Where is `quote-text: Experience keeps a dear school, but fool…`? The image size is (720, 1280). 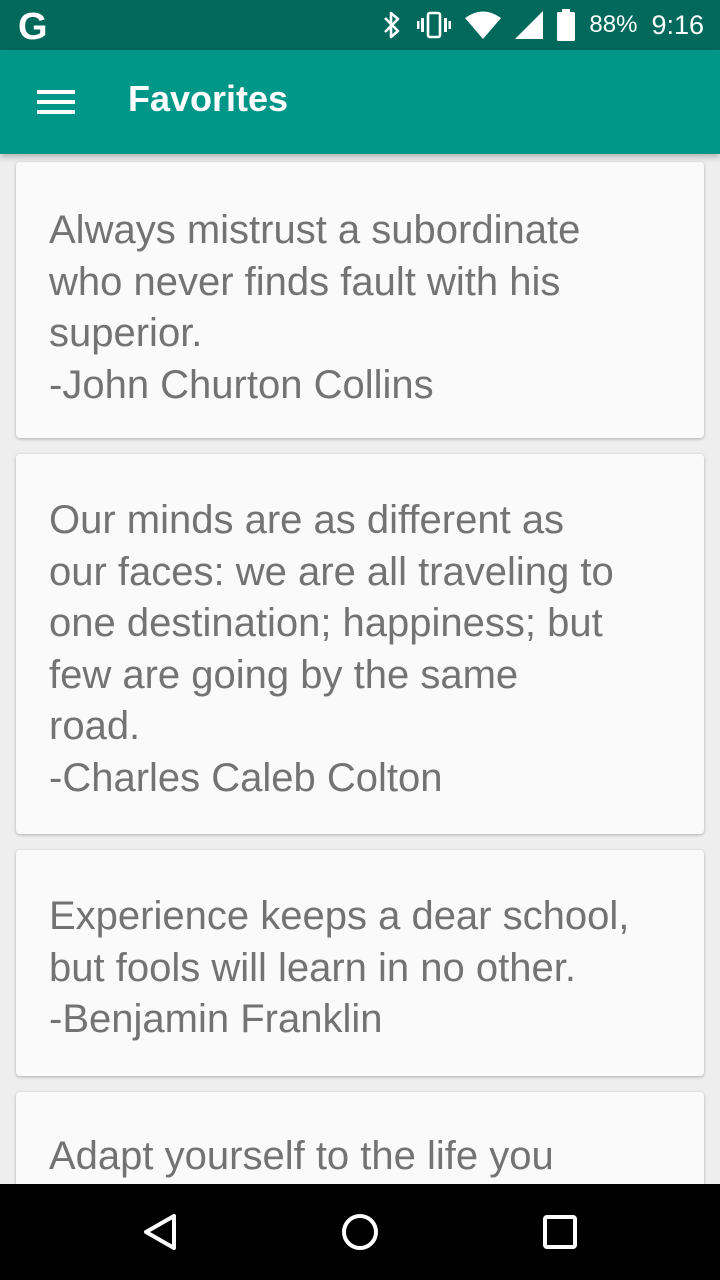
quote-text: Experience keeps a dear school, but fool… is located at coordinates (339, 967).